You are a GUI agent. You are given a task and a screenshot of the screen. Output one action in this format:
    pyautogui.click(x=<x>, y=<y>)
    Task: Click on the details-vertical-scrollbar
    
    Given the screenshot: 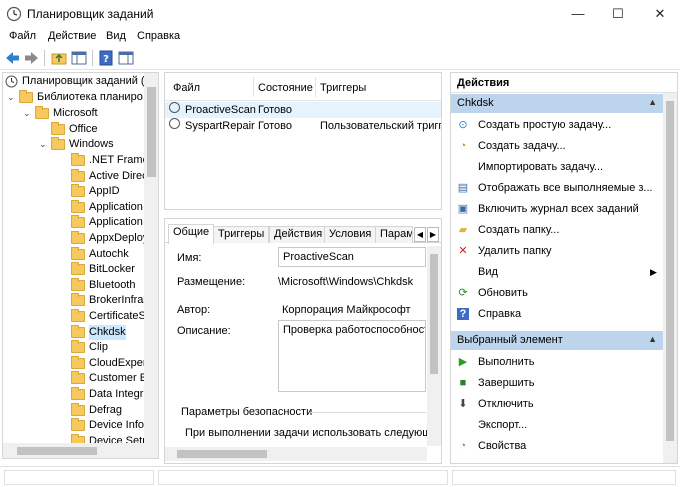 What is the action you would take?
    pyautogui.click(x=434, y=346)
    